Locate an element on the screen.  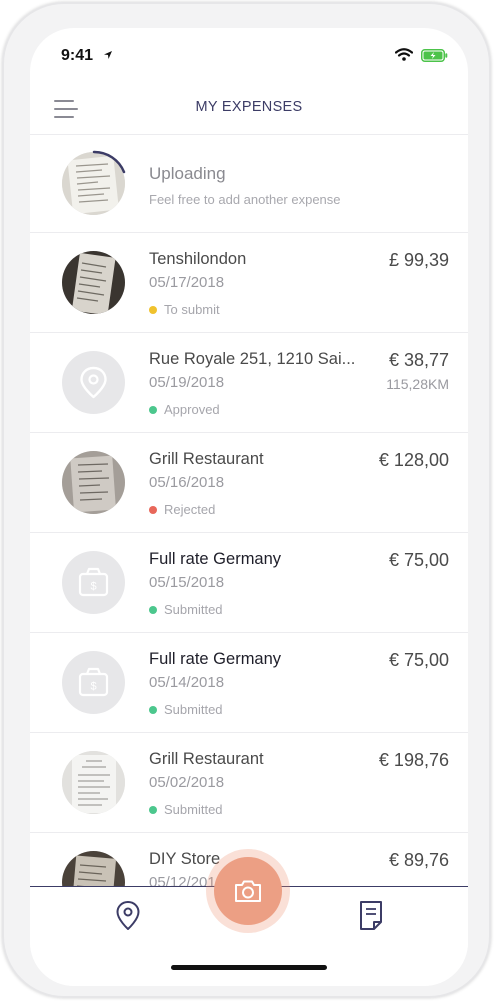
location-pin-icon is located at coordinates (93, 382).